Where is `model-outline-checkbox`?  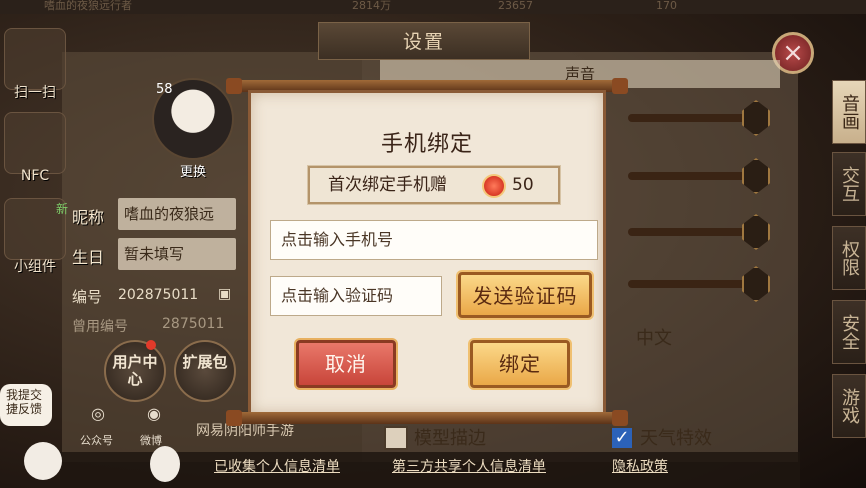 model-outline-checkbox is located at coordinates (396, 438).